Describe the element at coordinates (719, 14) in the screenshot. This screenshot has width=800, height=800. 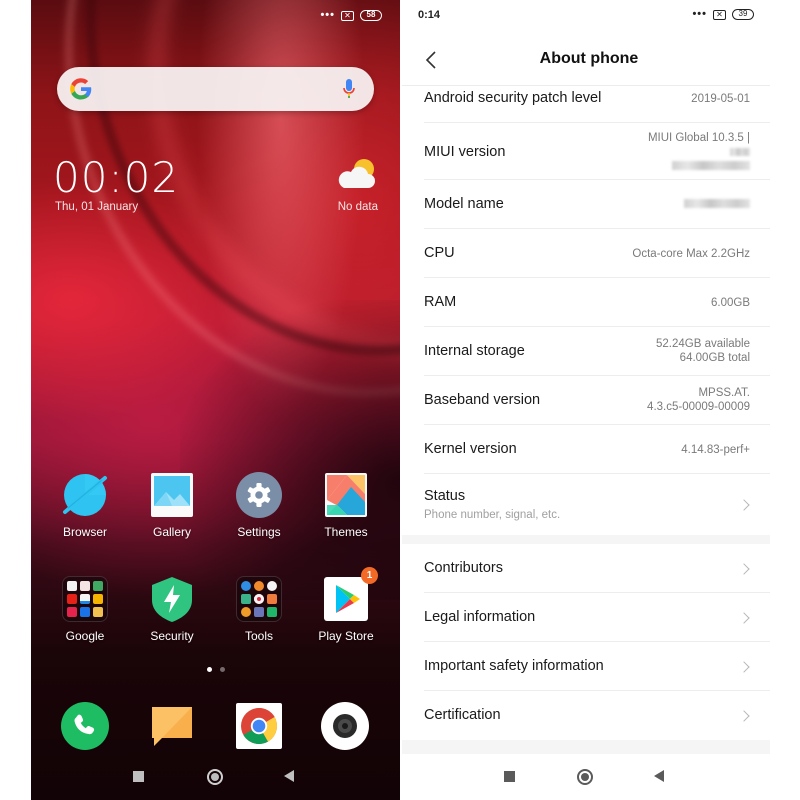
I see `no-sim-icon: ✕` at that location.